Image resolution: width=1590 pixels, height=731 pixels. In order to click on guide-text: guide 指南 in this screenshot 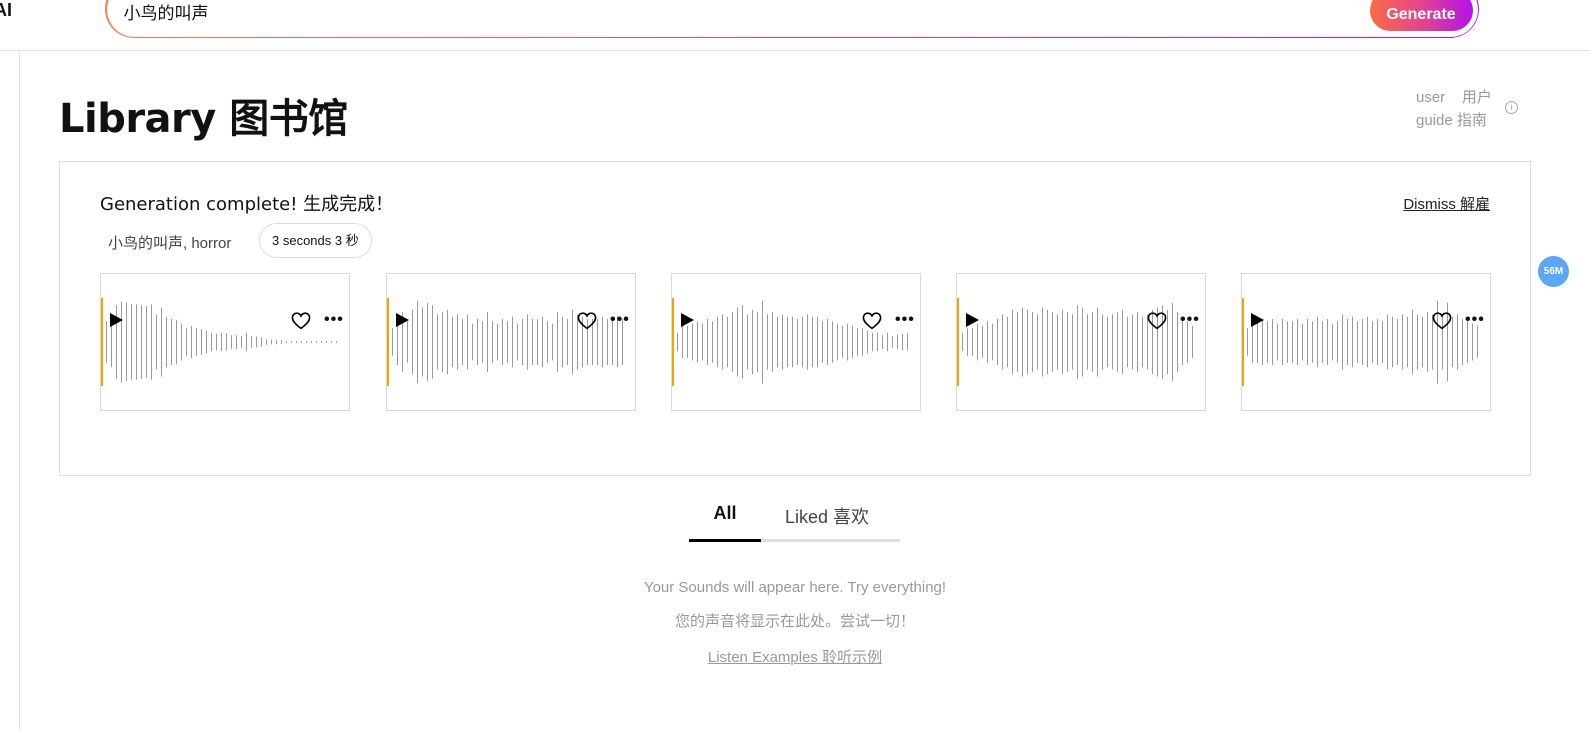, I will do `click(1451, 120)`.